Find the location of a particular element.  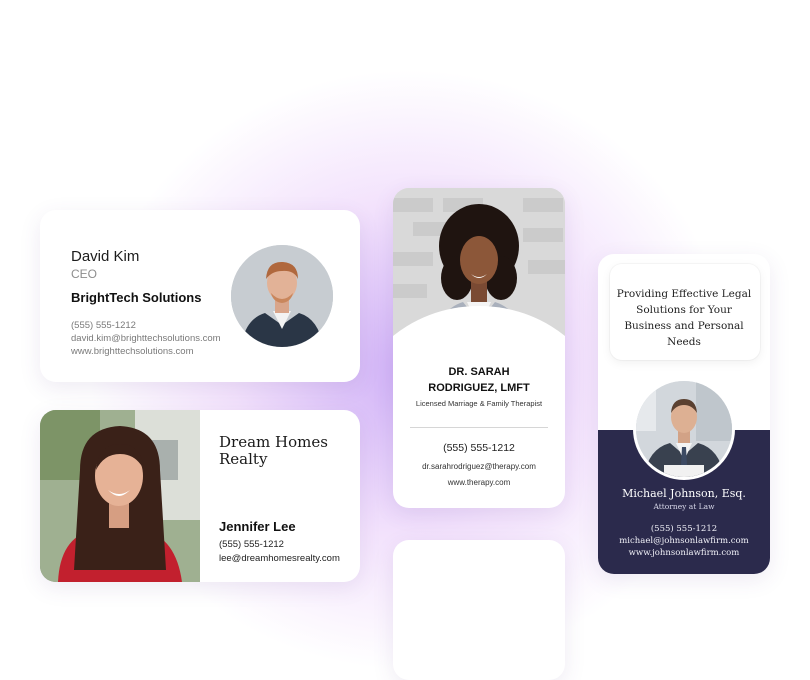

card-name: Jennifer Lee is located at coordinates (257, 526).